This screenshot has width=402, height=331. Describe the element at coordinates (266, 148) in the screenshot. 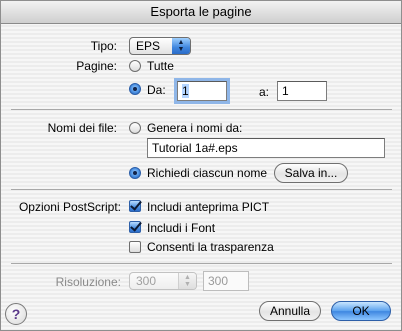

I see `file-name-field: Tutorial 1a#.eps` at that location.